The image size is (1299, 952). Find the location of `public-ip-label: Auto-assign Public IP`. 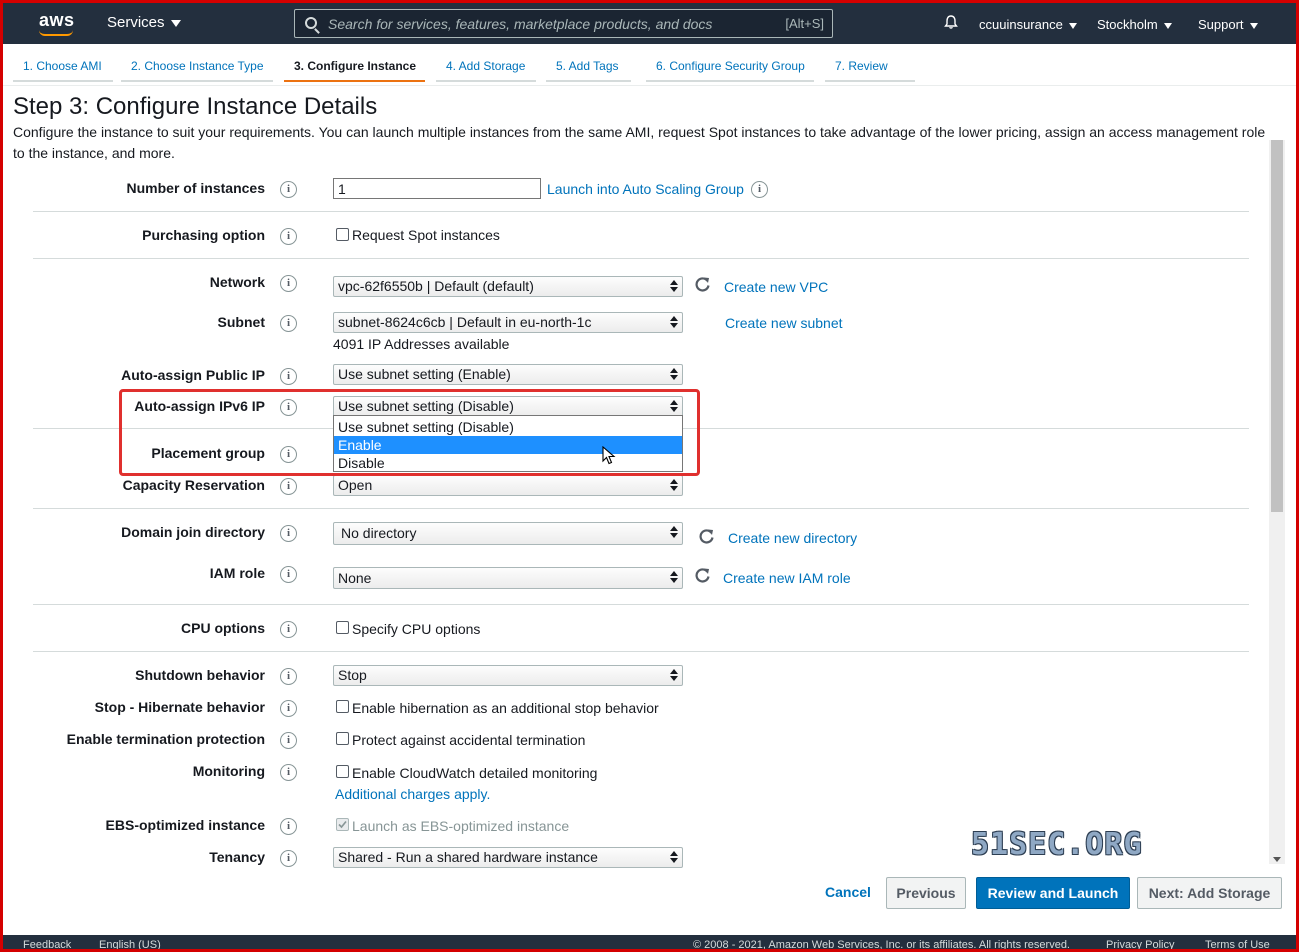

public-ip-label: Auto-assign Public IP is located at coordinates (193, 375).